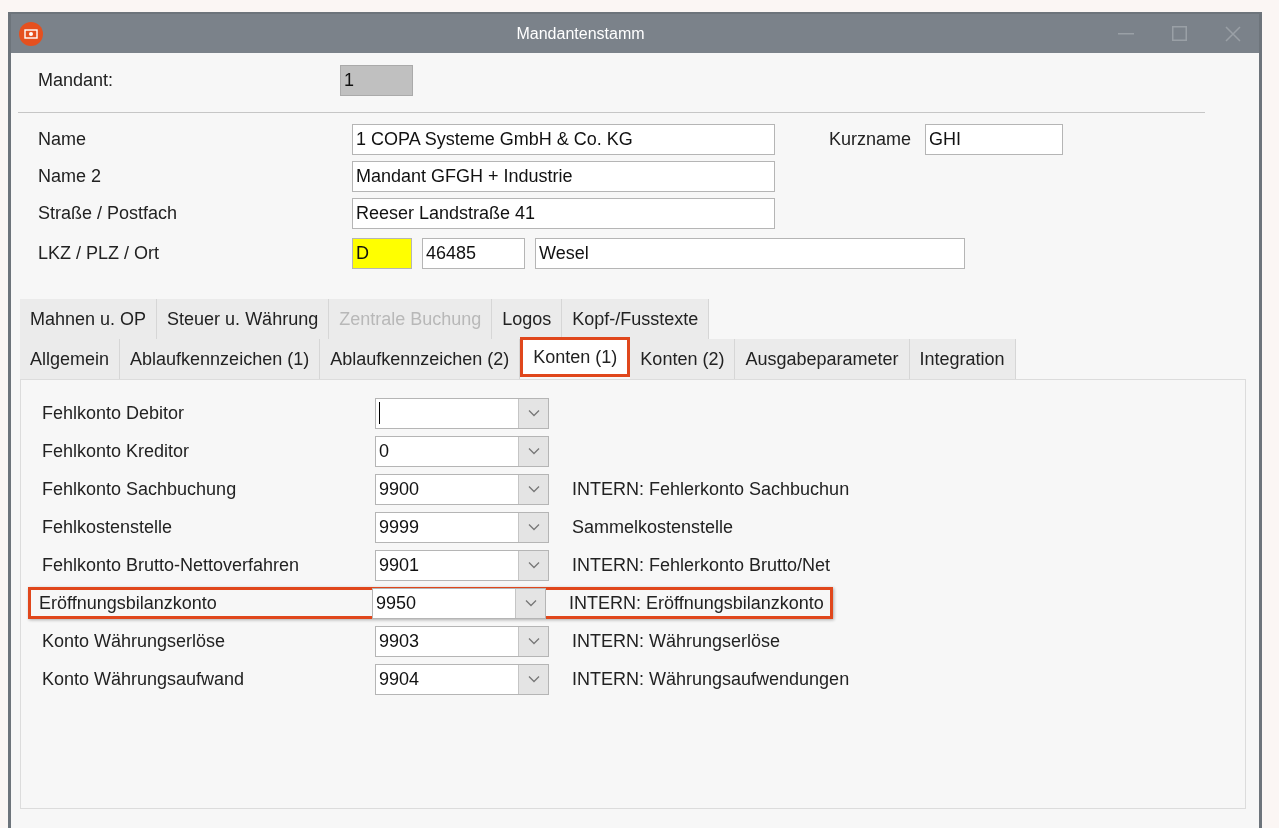 The height and width of the screenshot is (828, 1279). I want to click on combo-value: 9903, so click(399, 641).